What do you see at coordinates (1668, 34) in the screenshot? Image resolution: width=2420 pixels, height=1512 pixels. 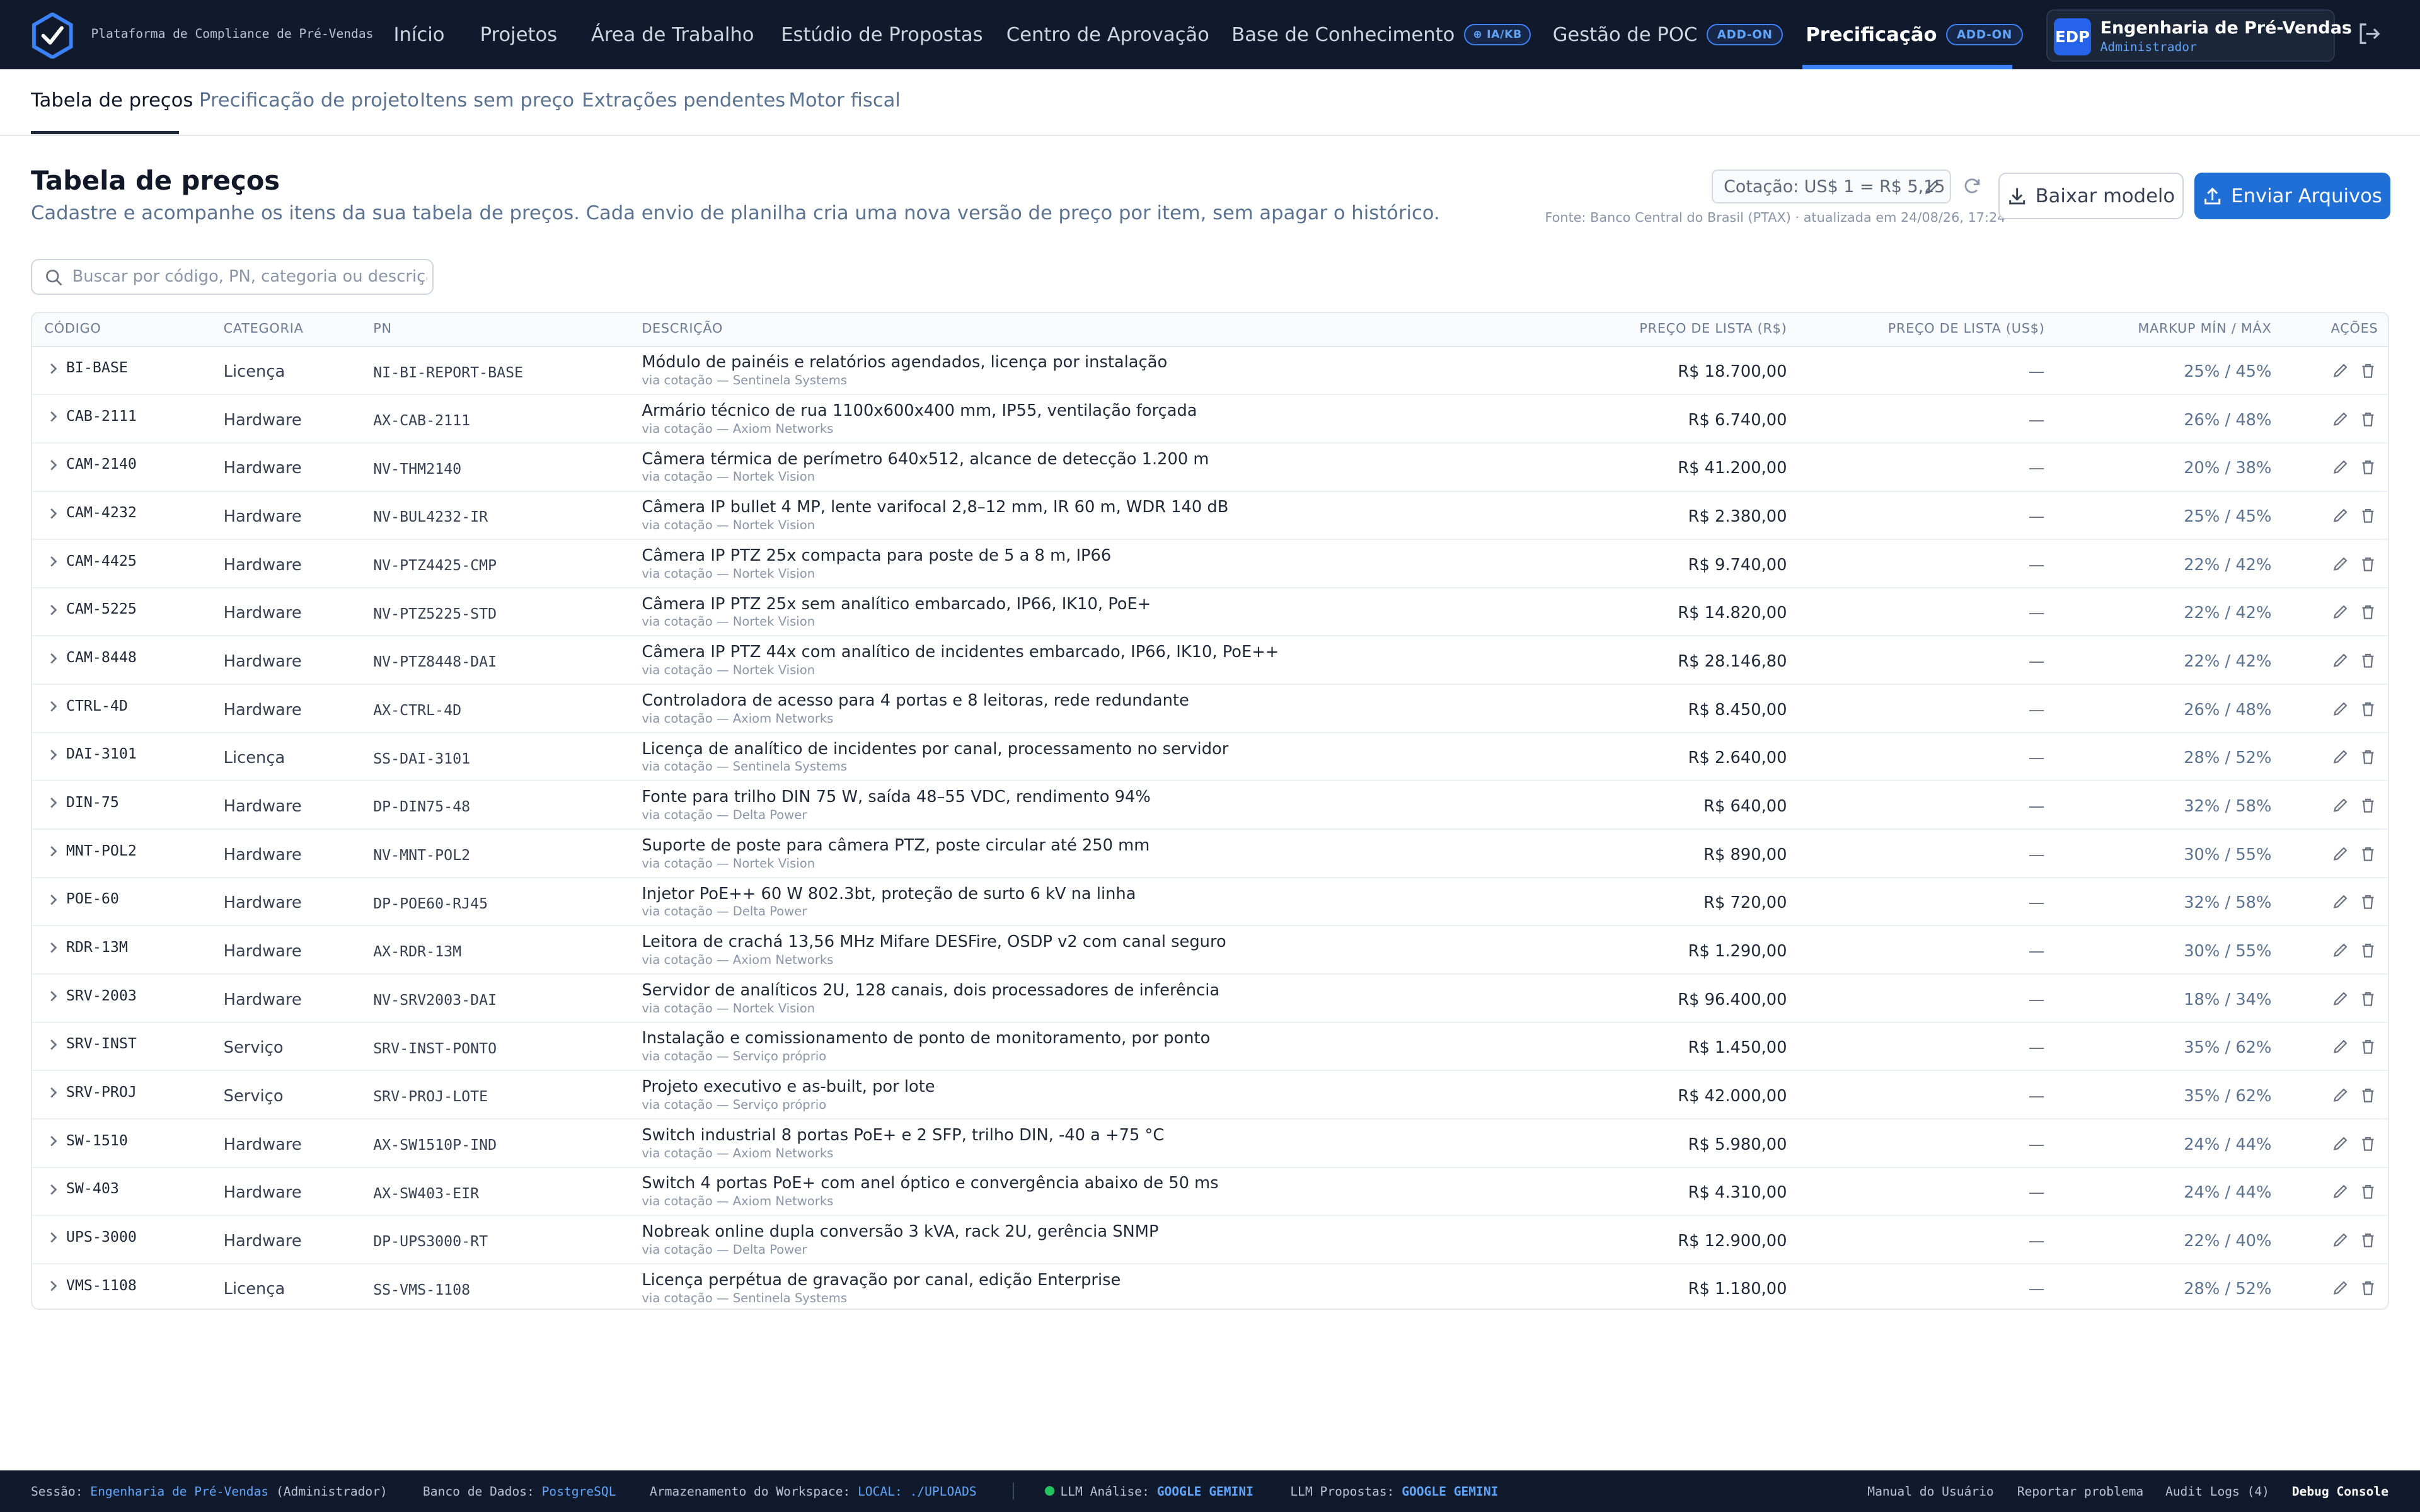 I see `nav-gestao-de-poc: Gestão de POC ADD-ON` at bounding box center [1668, 34].